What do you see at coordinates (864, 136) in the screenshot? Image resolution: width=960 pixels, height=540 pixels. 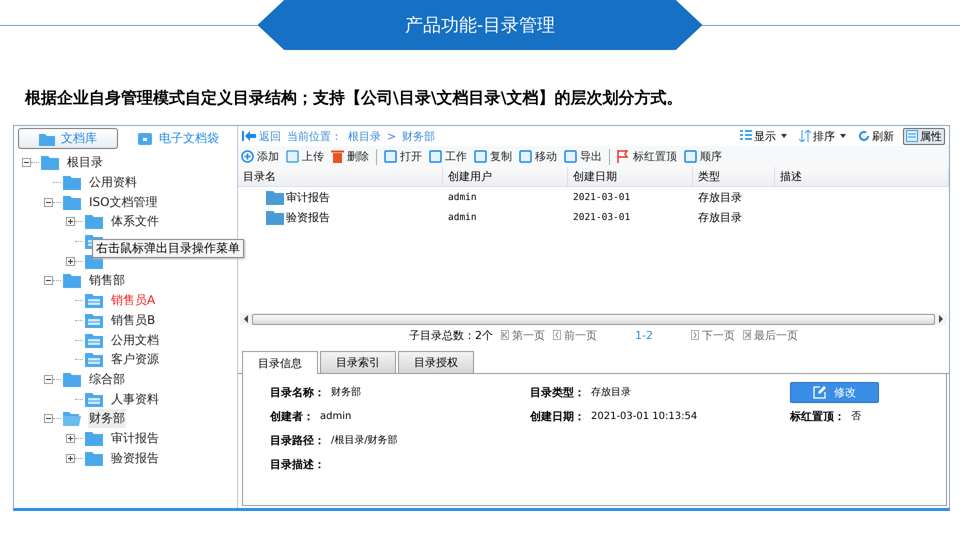 I see `refresh-icon` at bounding box center [864, 136].